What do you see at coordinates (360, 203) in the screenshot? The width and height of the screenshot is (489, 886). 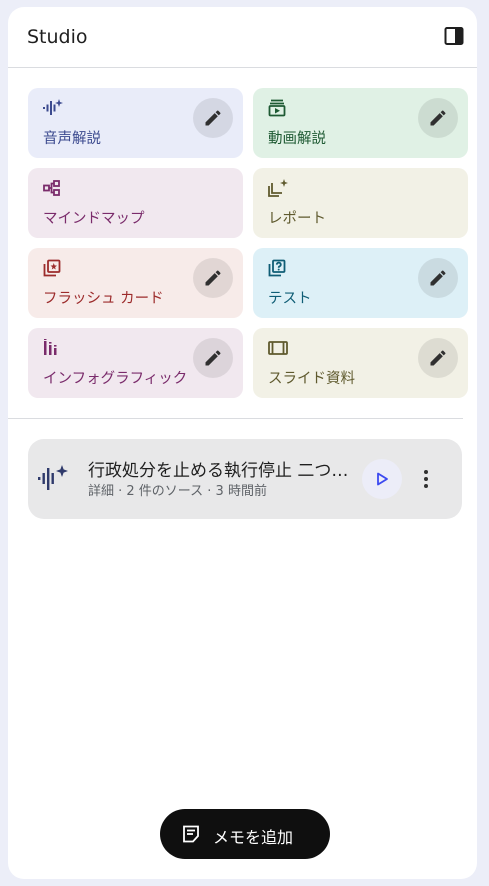 I see `tile-report: レポート` at bounding box center [360, 203].